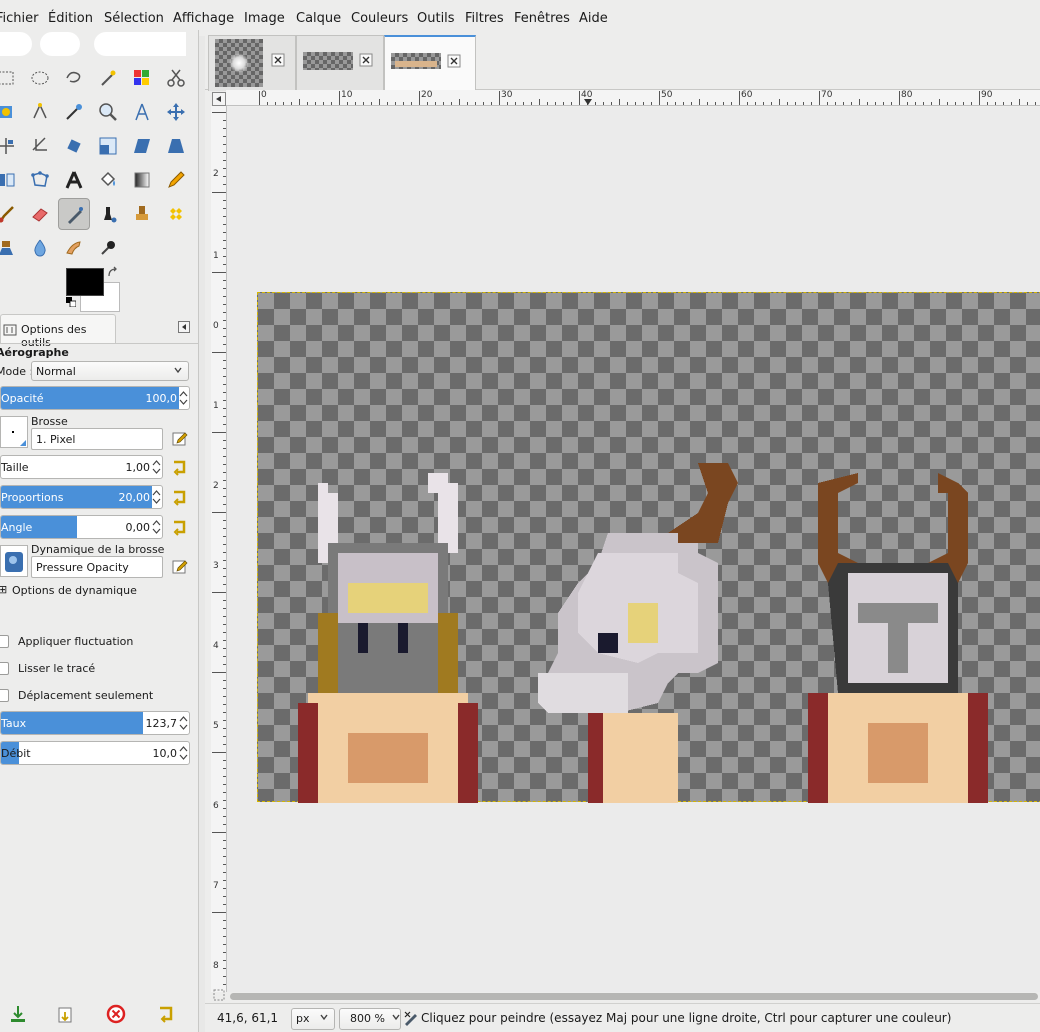 The height and width of the screenshot is (1032, 1040). What do you see at coordinates (108, 248) in the screenshot?
I see `dodge-burn-icon` at bounding box center [108, 248].